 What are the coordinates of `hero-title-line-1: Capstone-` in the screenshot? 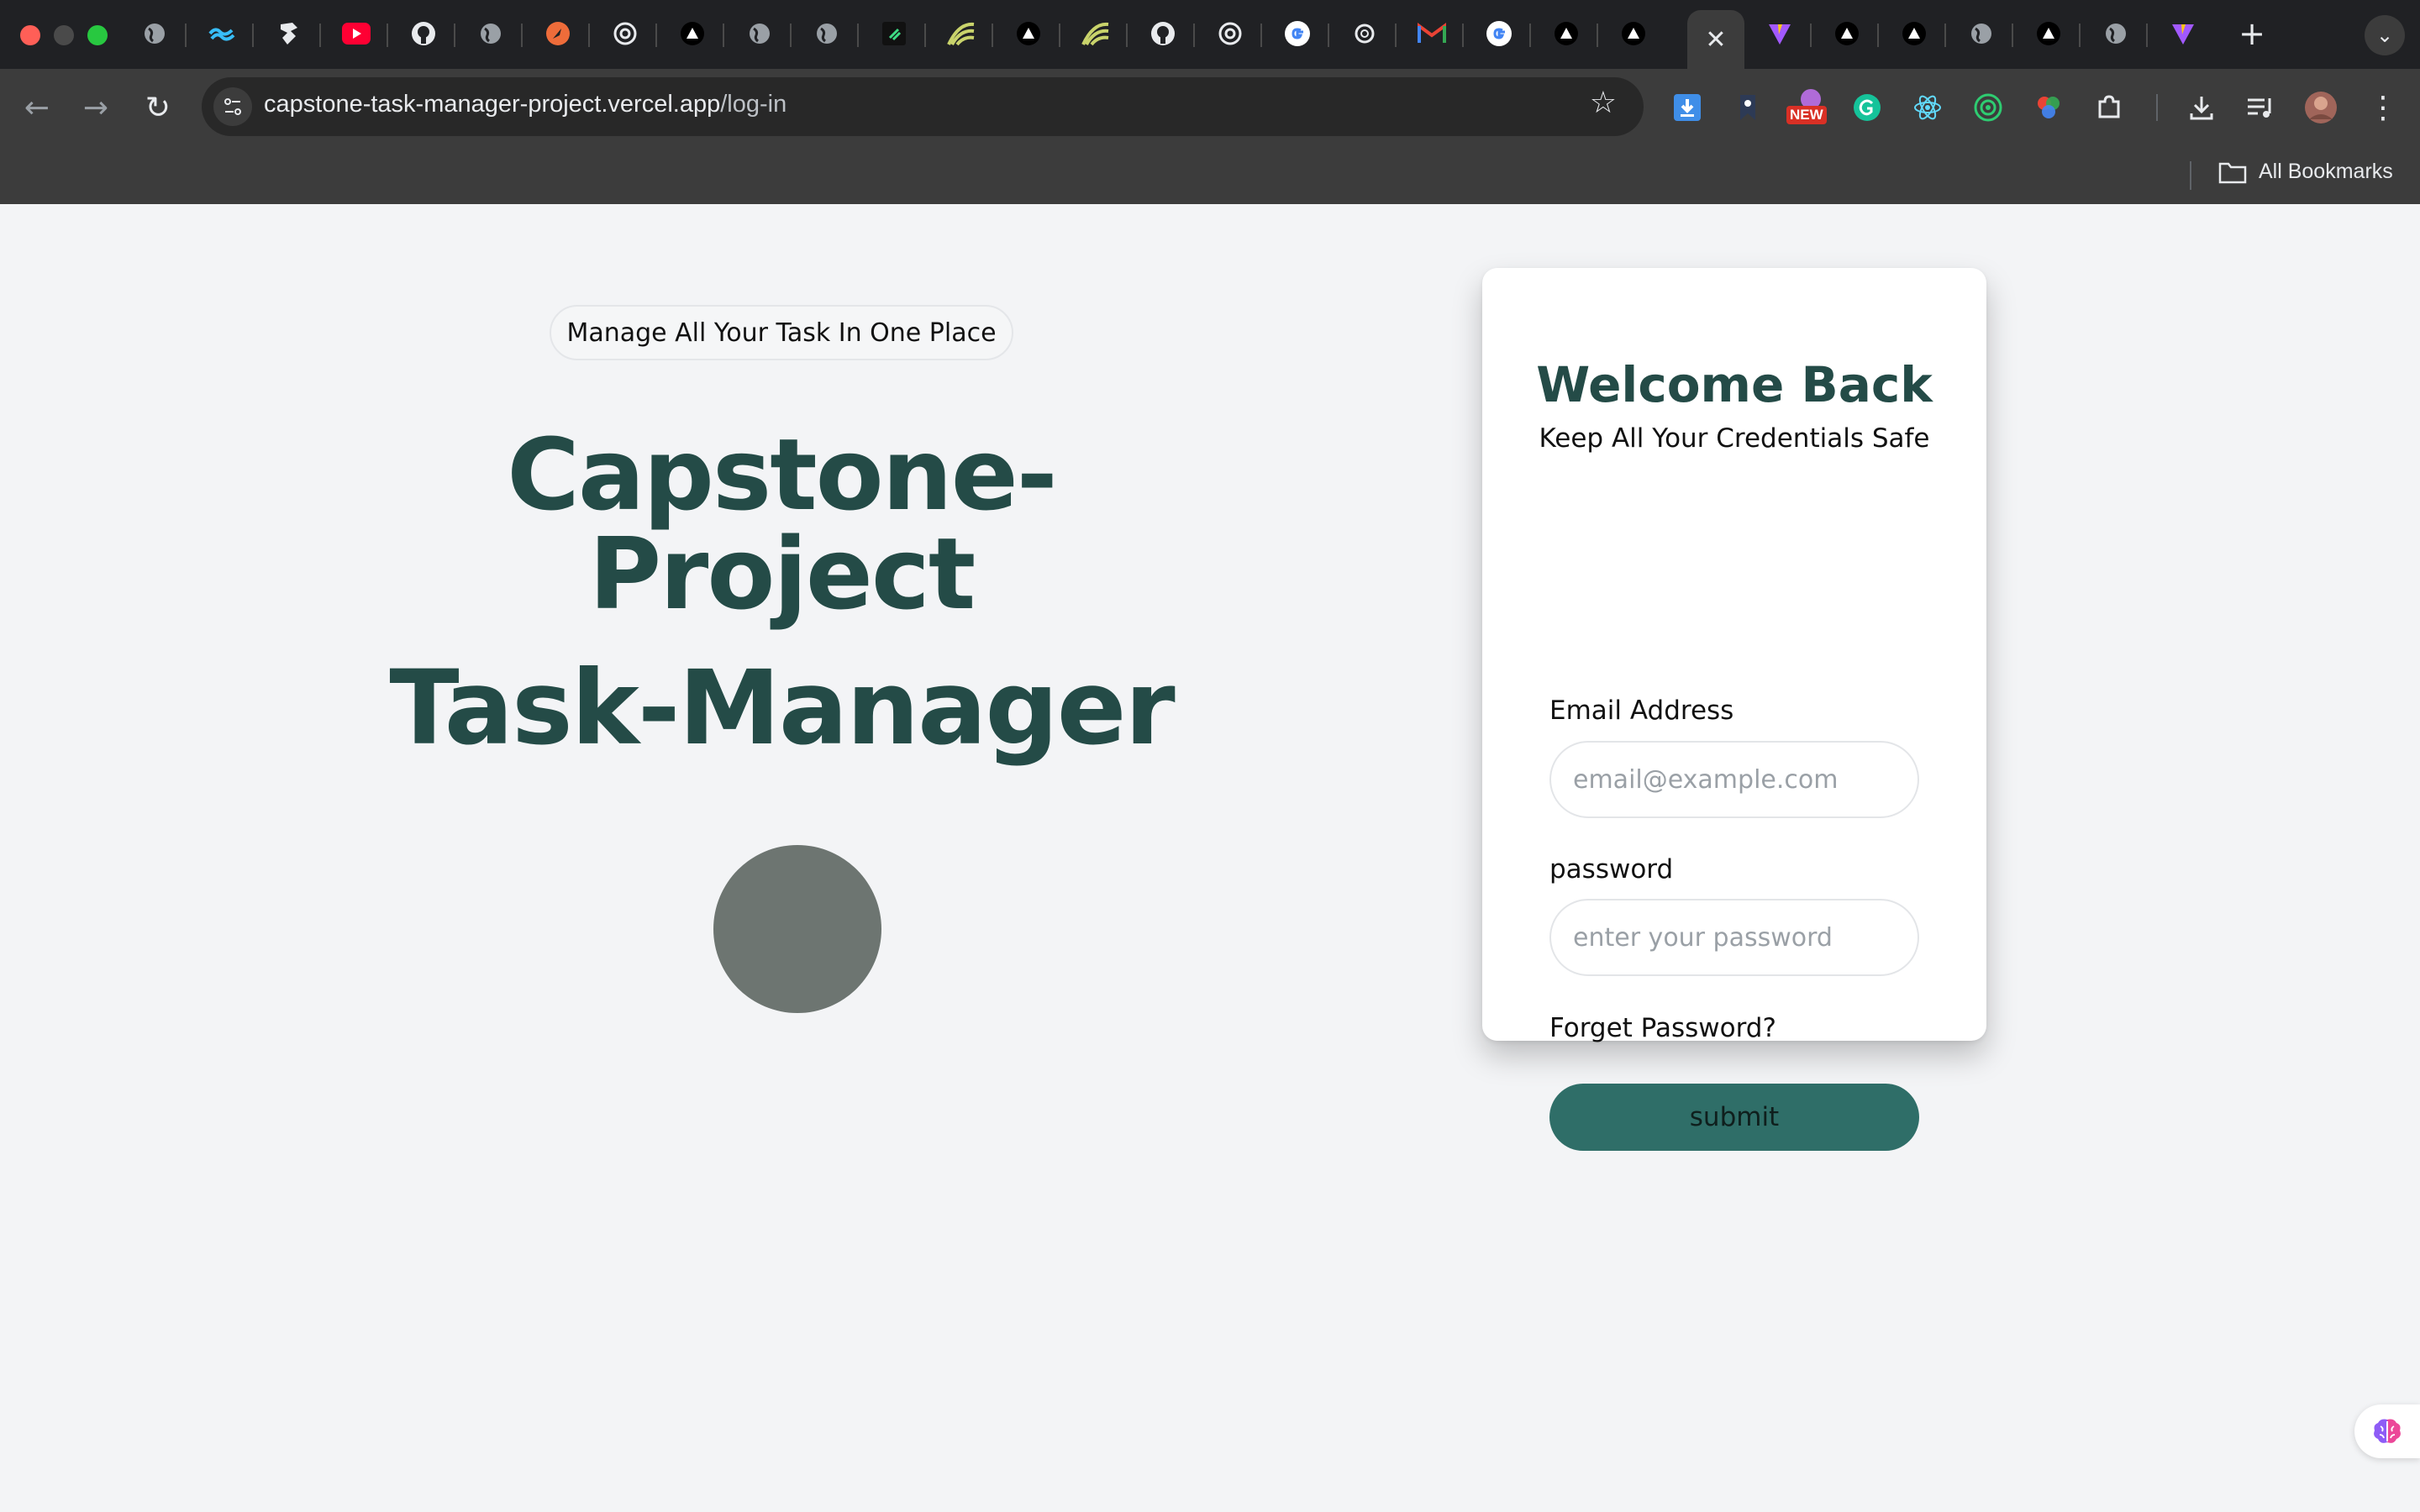 It's located at (782, 475).